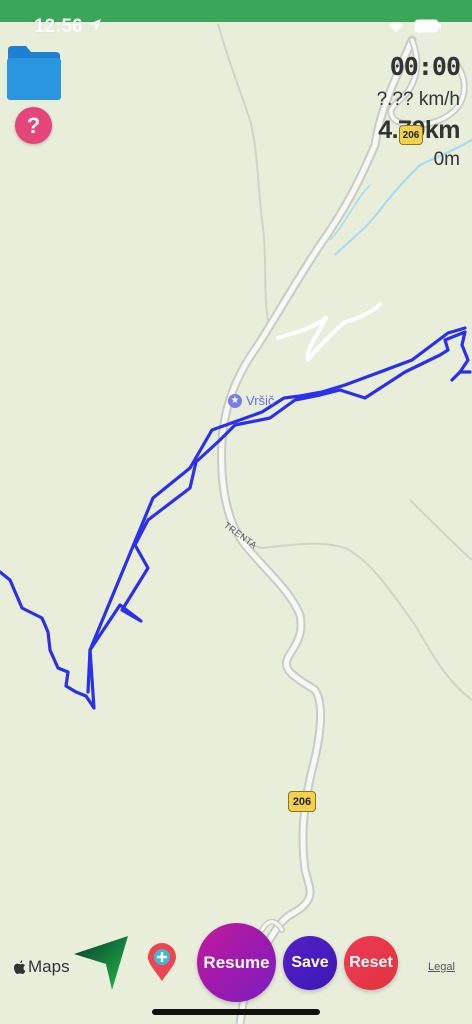  What do you see at coordinates (34, 73) in the screenshot?
I see `folder-icon` at bounding box center [34, 73].